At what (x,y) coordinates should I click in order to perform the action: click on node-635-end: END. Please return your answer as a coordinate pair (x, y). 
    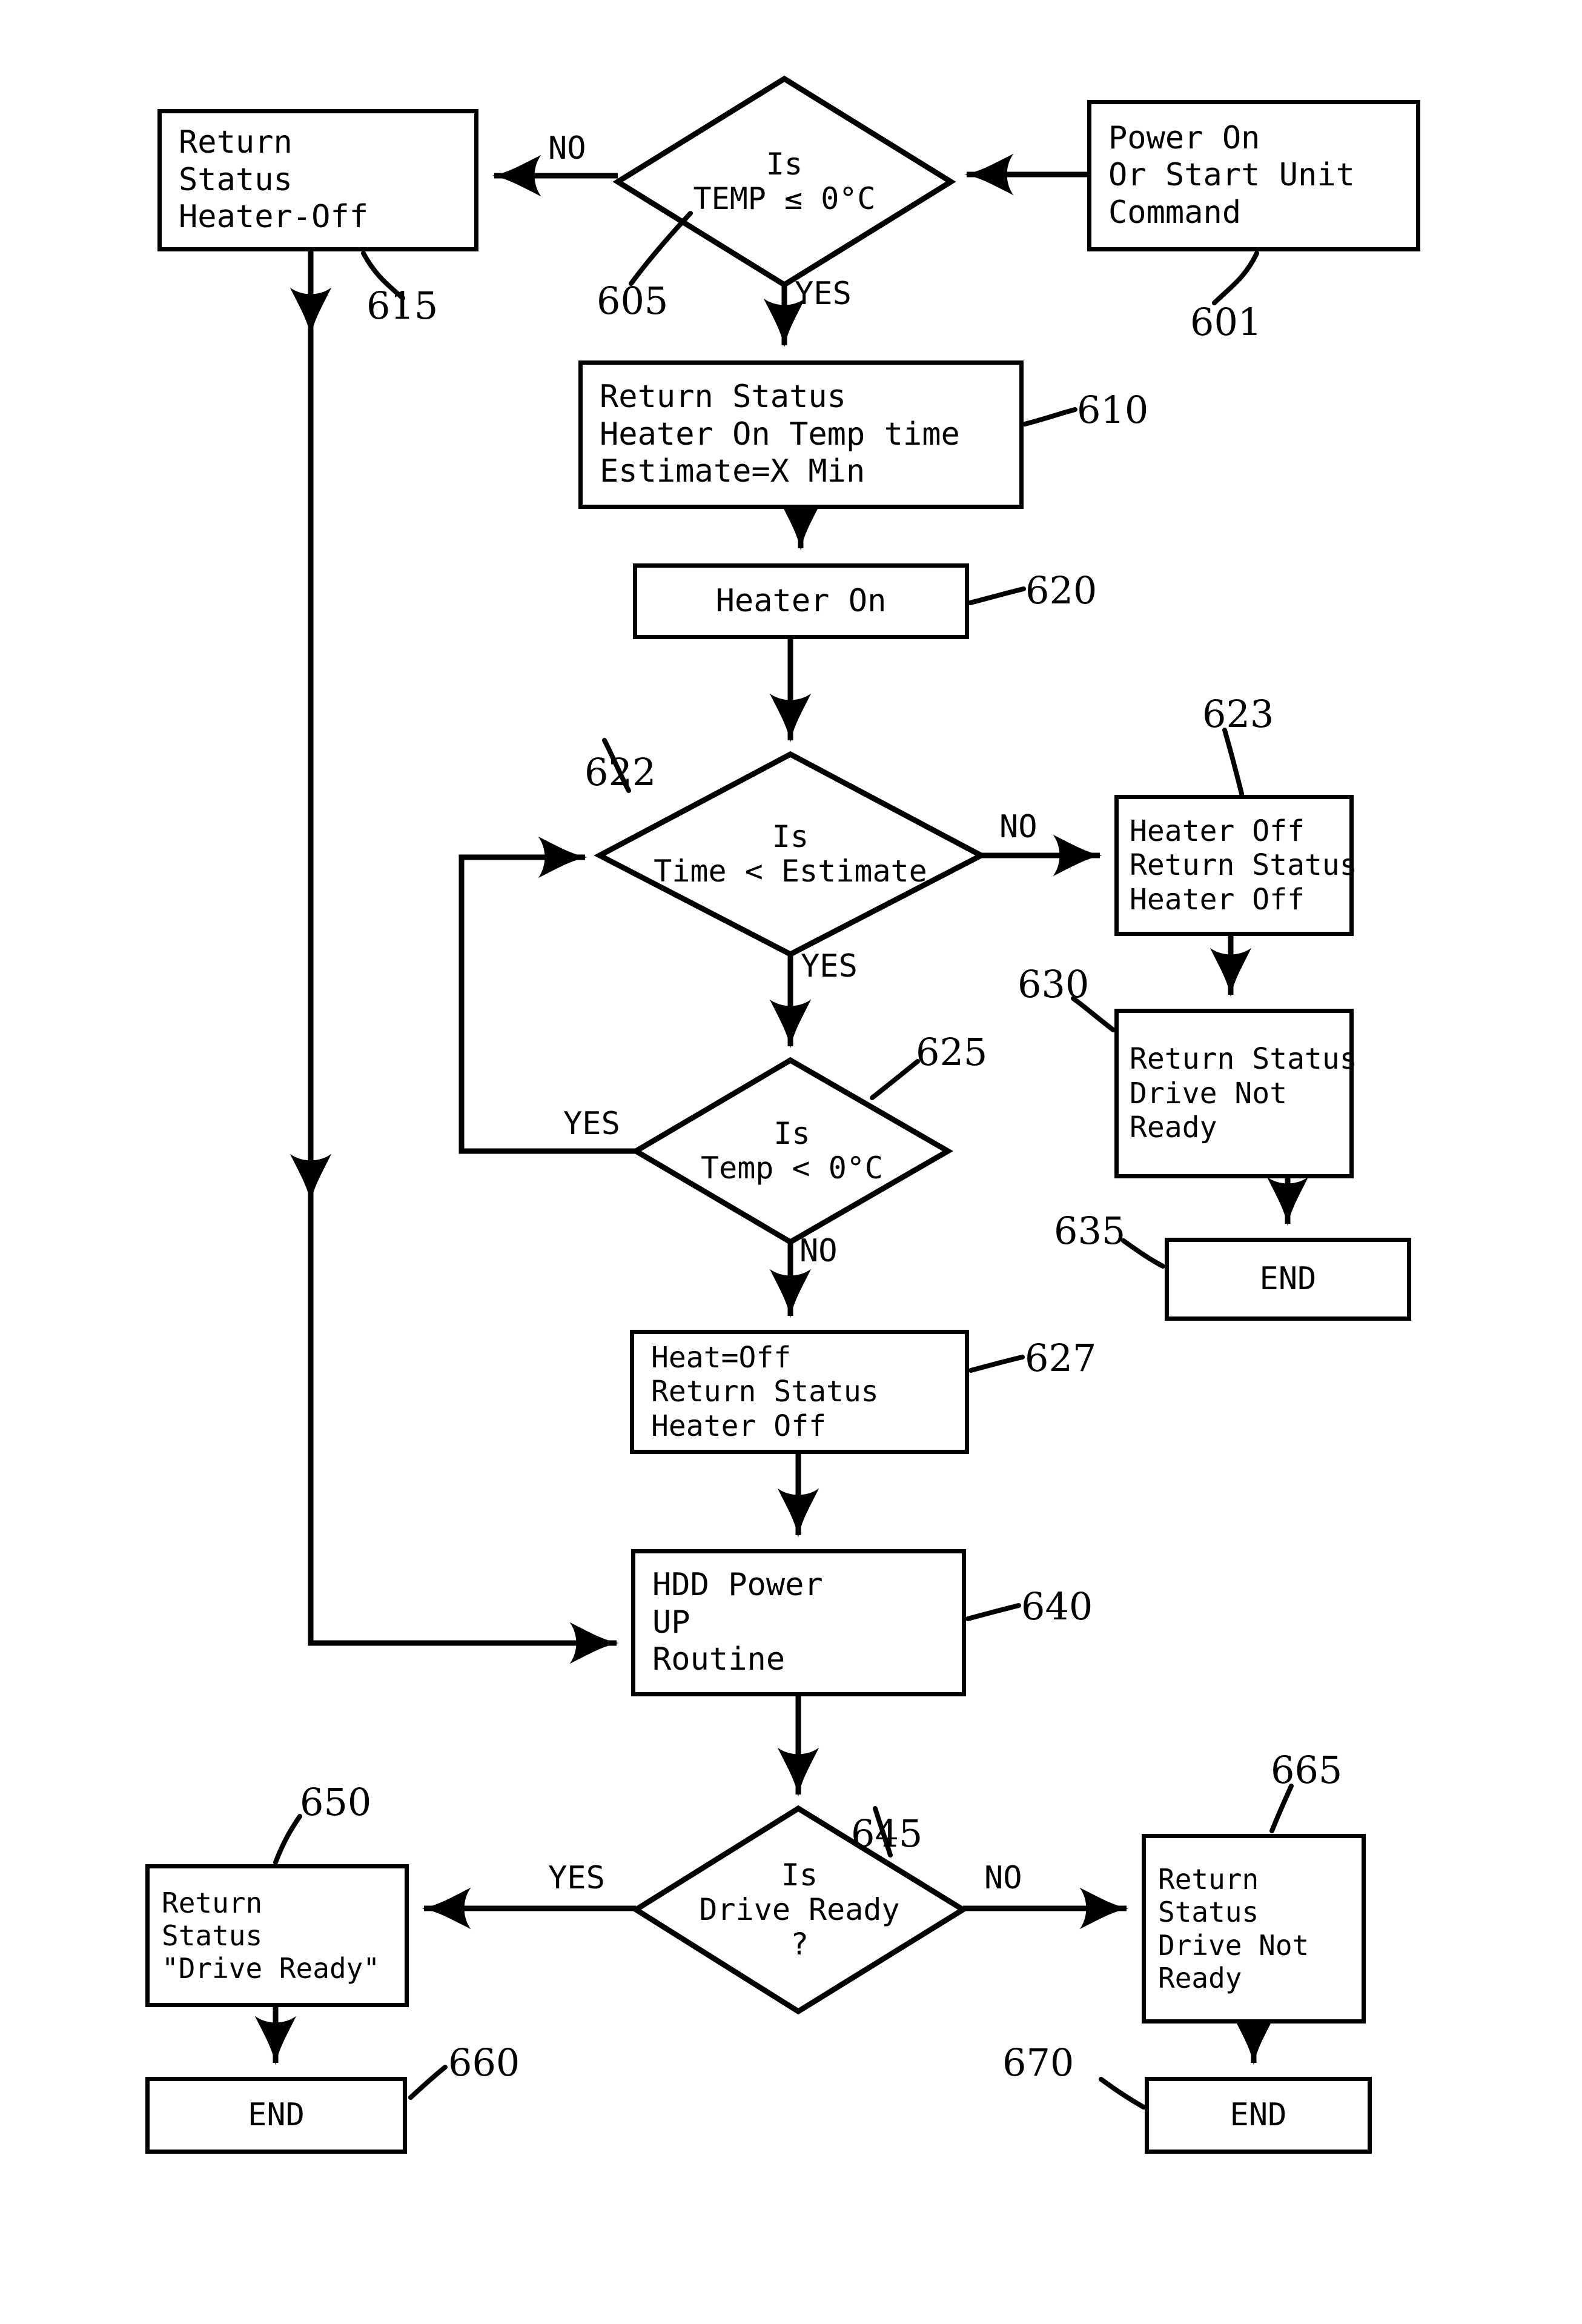
    Looking at the image, I should click on (1288, 1280).